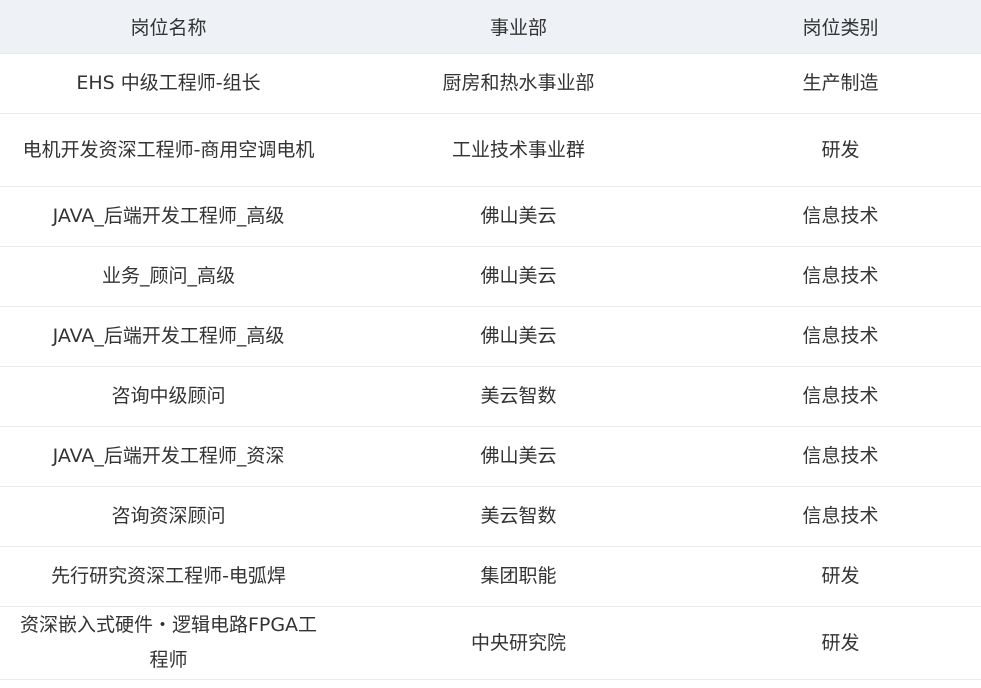 This screenshot has width=981, height=688. I want to click on table-header: 岗位名称 事业部 岗位类别, so click(490, 27).